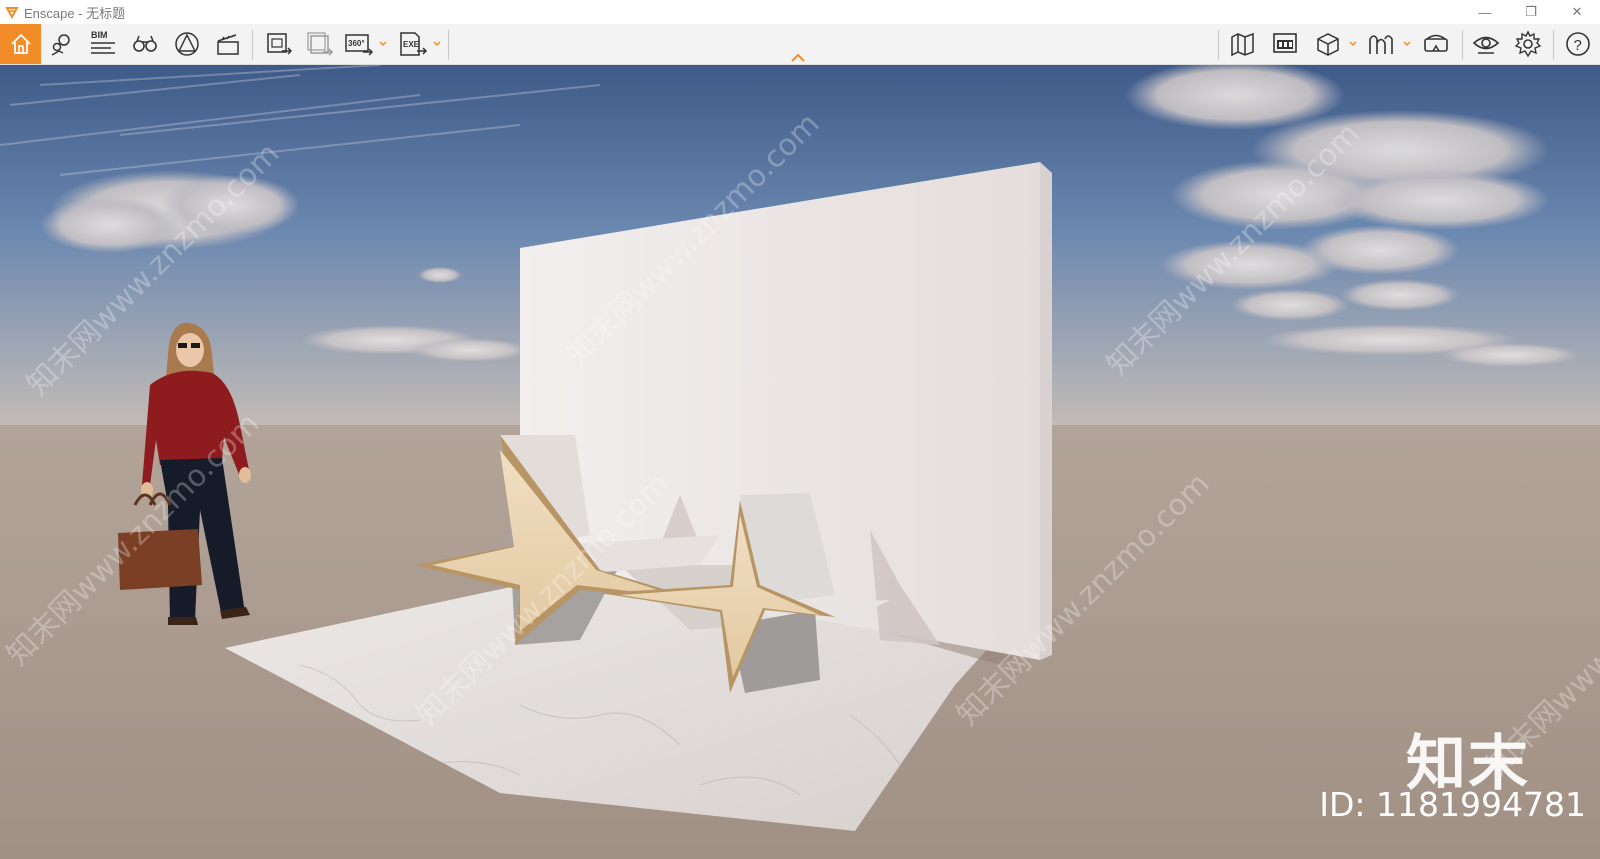 Image resolution: width=1600 pixels, height=859 pixels. I want to click on restore-button: ❐, so click(1531, 12).